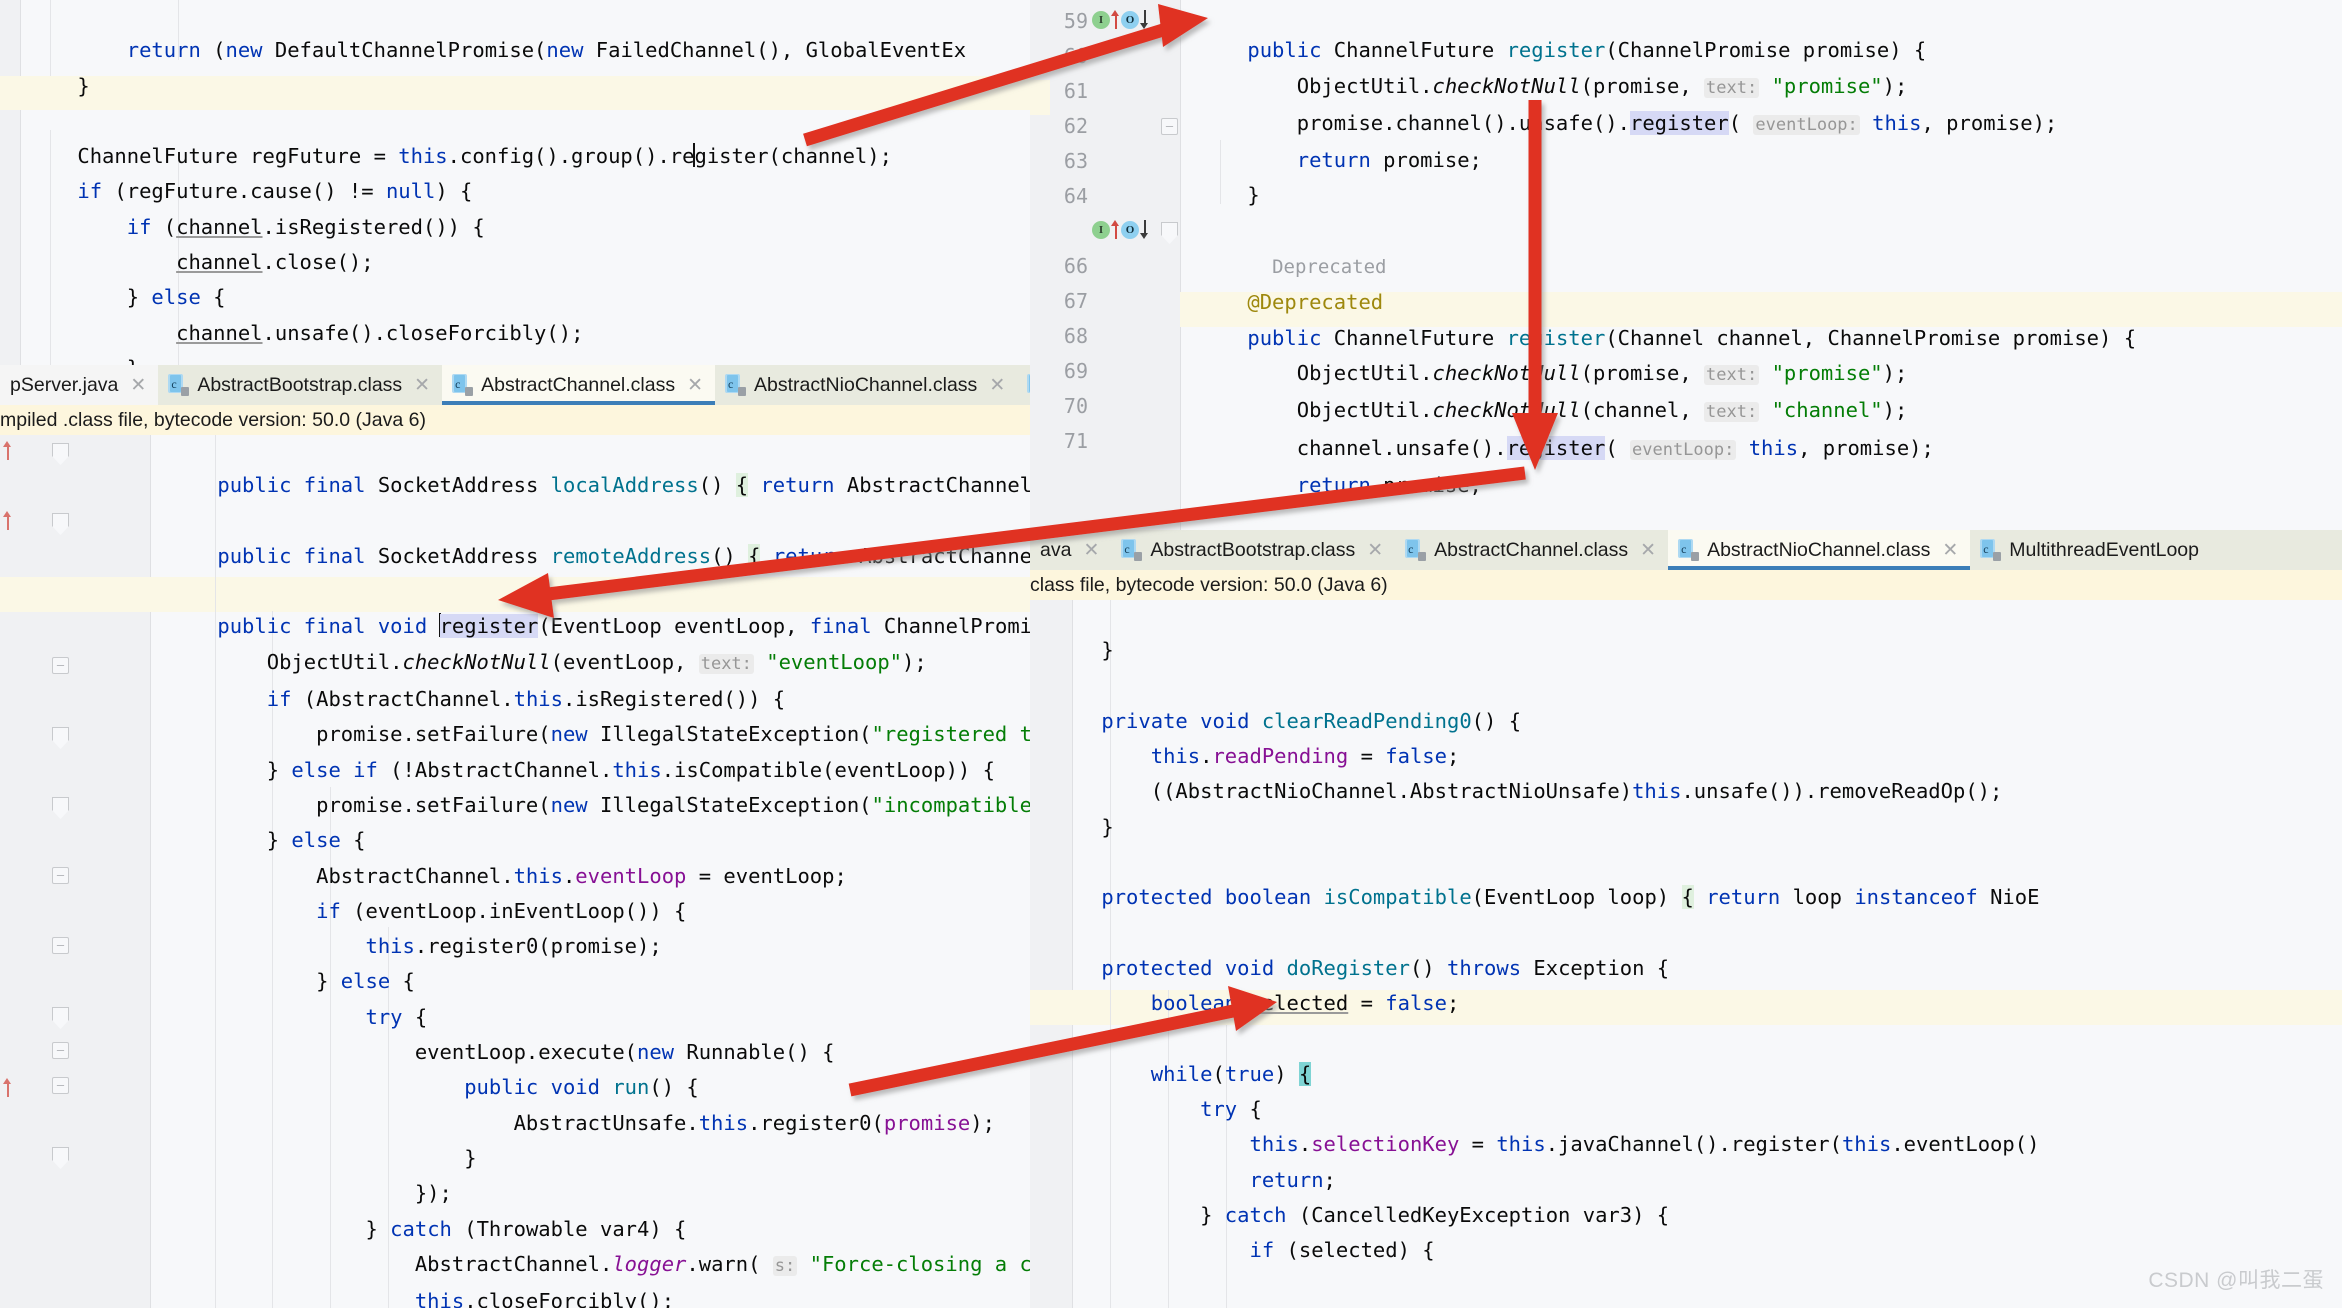  Describe the element at coordinates (60, 1013) in the screenshot. I see `fold-marker-try` at that location.